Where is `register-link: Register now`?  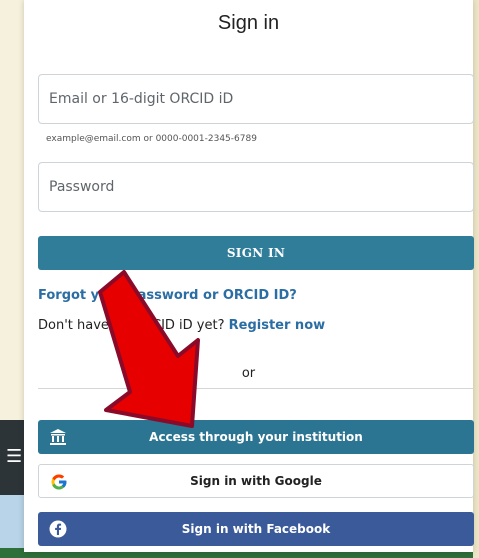 register-link: Register now is located at coordinates (277, 325).